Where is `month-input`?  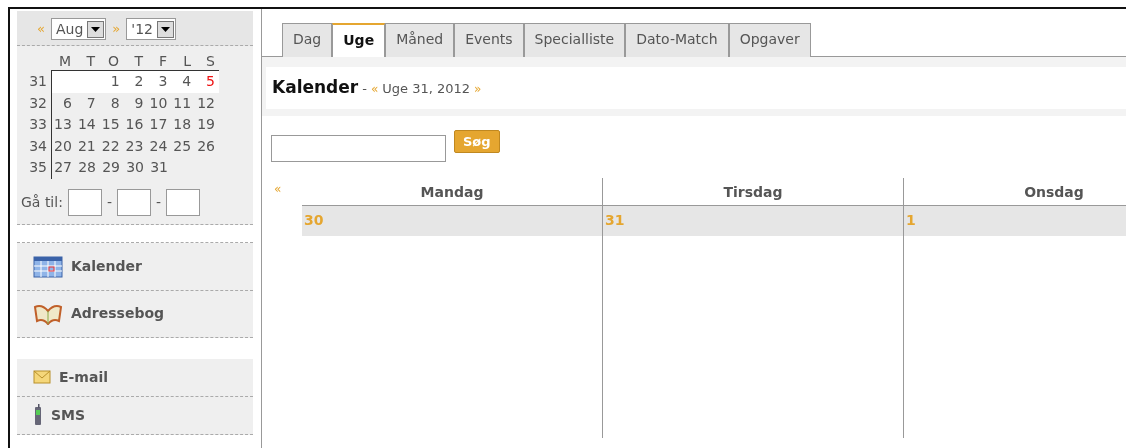
month-input is located at coordinates (133, 202).